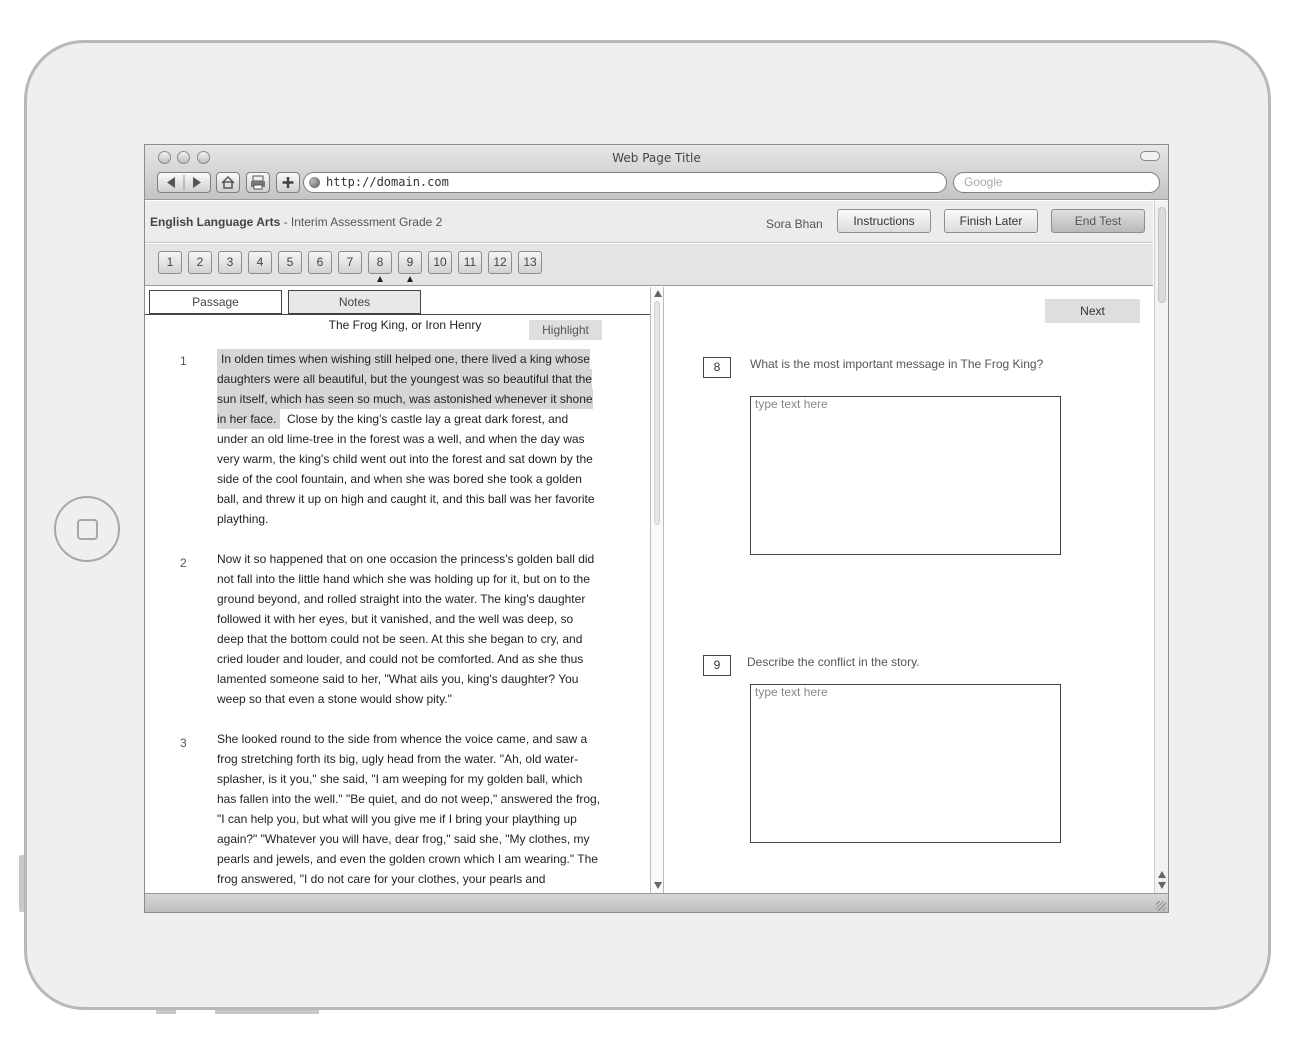  I want to click on user-name: Sora Bhan, so click(794, 224).